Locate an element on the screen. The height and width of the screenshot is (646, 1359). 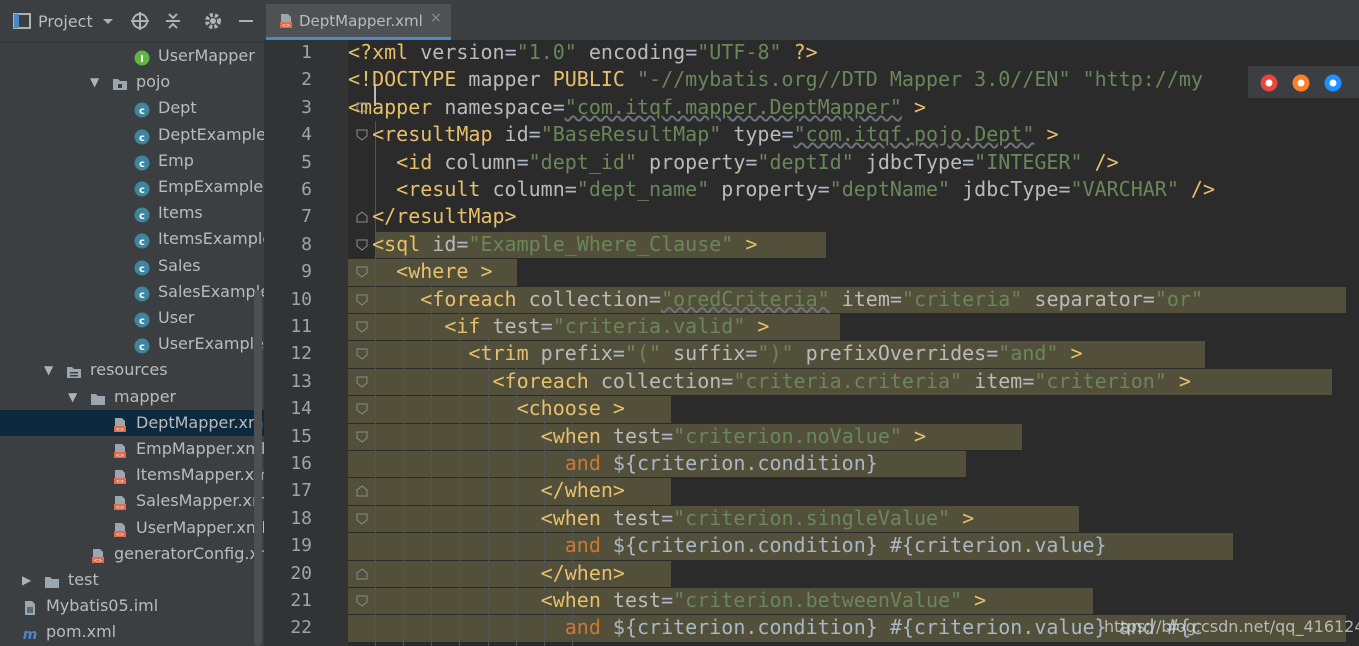
collapse-icon is located at coordinates (173, 21).